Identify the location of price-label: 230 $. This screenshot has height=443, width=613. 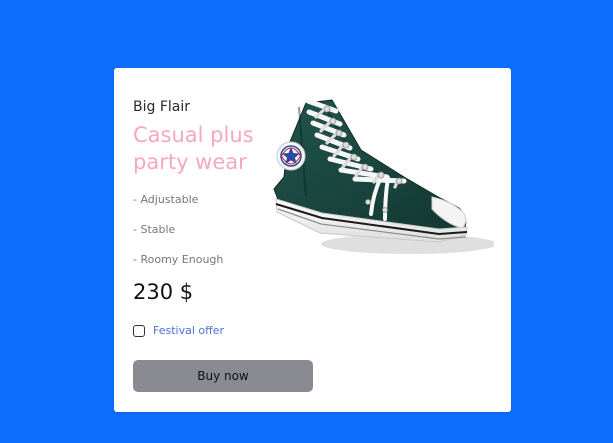
(163, 292).